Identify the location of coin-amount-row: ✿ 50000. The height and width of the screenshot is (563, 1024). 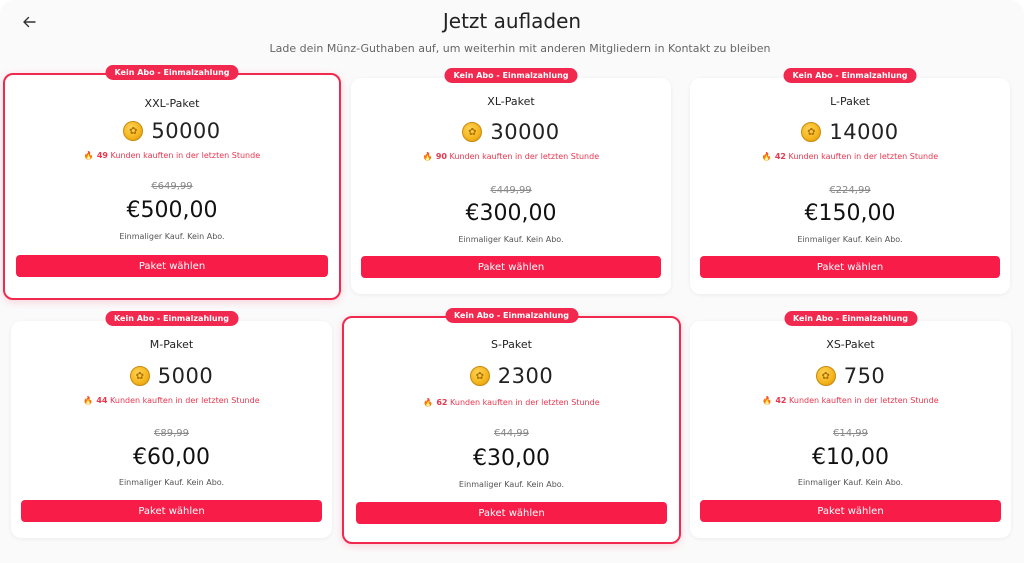
(172, 131).